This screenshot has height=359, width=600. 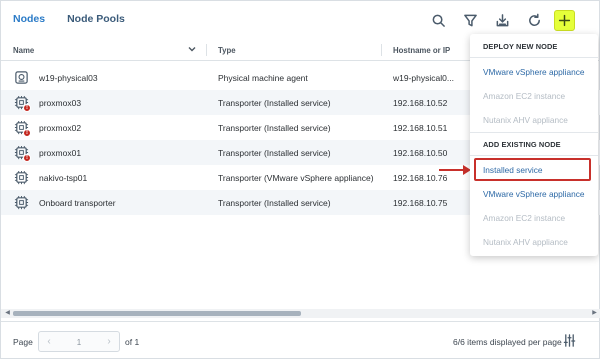 What do you see at coordinates (420, 203) in the screenshot?
I see `node-host: 192.168.10.75` at bounding box center [420, 203].